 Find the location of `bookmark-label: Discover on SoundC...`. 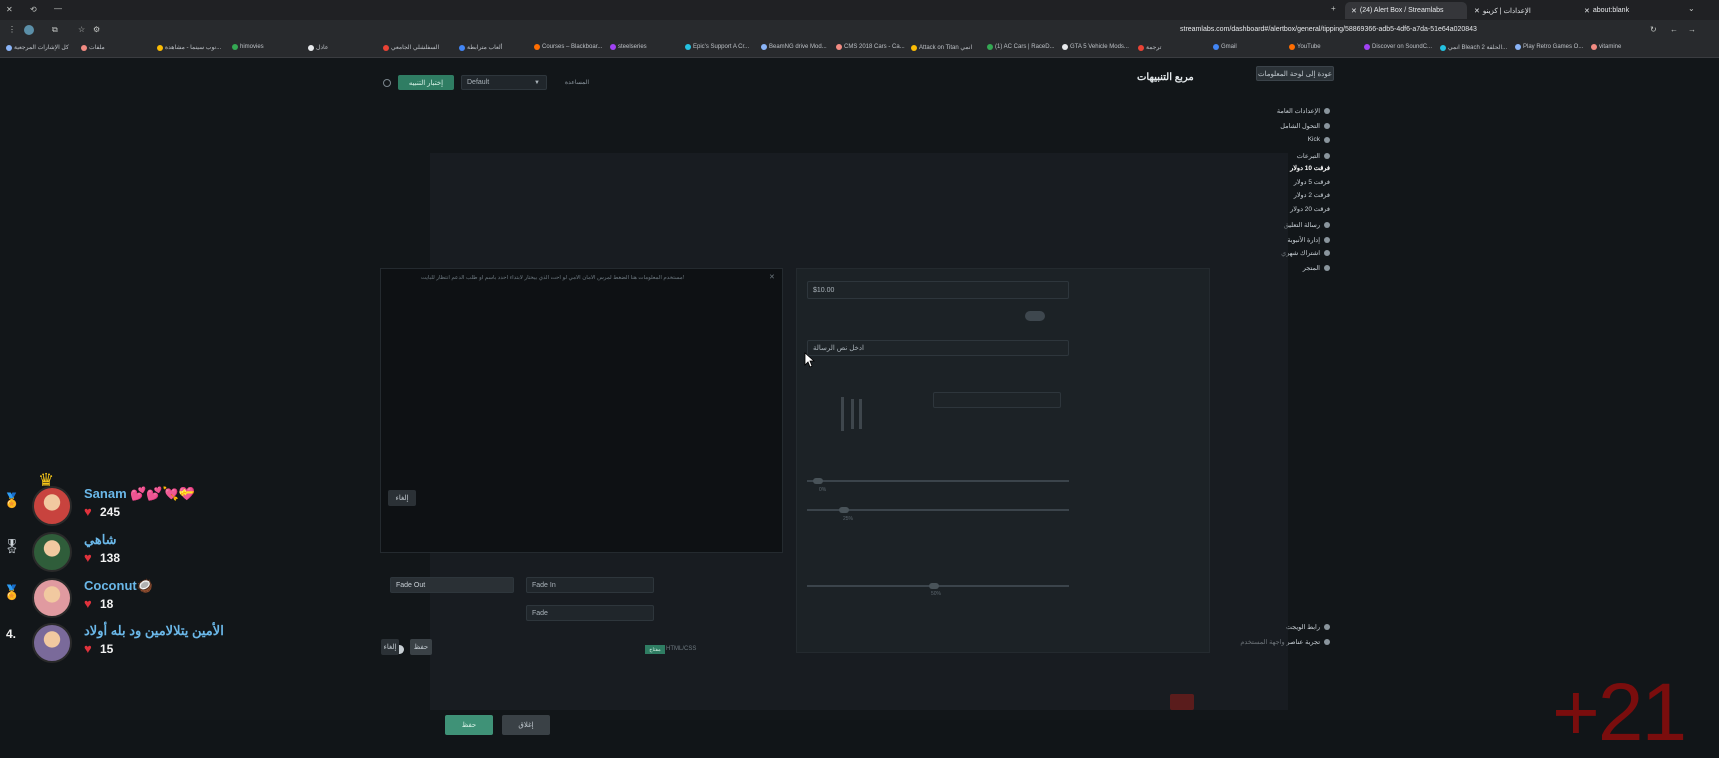

bookmark-label: Discover on SoundC... is located at coordinates (1402, 47).